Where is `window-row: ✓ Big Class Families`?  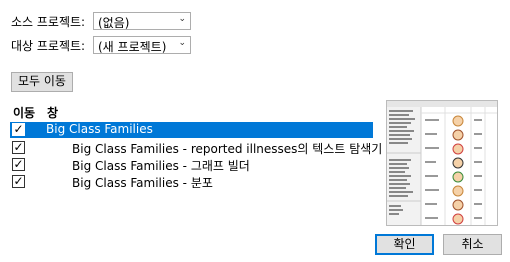 window-row: ✓ Big Class Families is located at coordinates (191, 130).